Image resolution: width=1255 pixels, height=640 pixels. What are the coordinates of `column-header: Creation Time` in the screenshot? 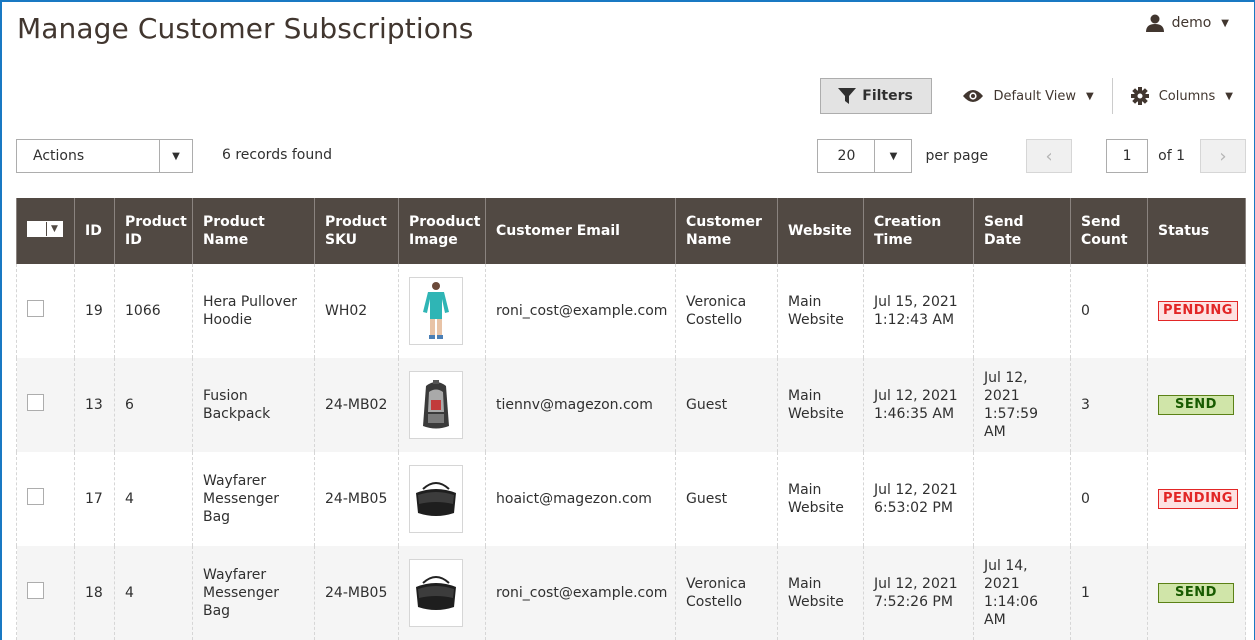 It's located at (918, 231).